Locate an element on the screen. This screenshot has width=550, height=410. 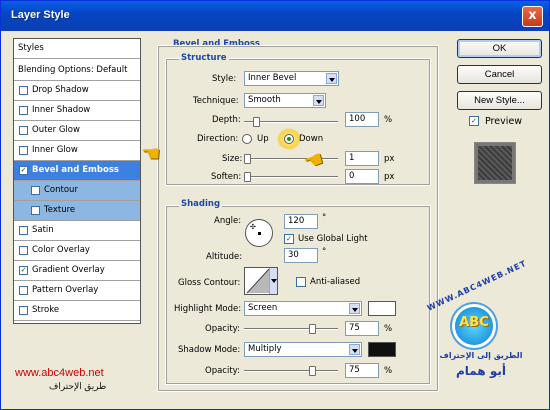
altitude-label: Altitude: is located at coordinates (224, 257).